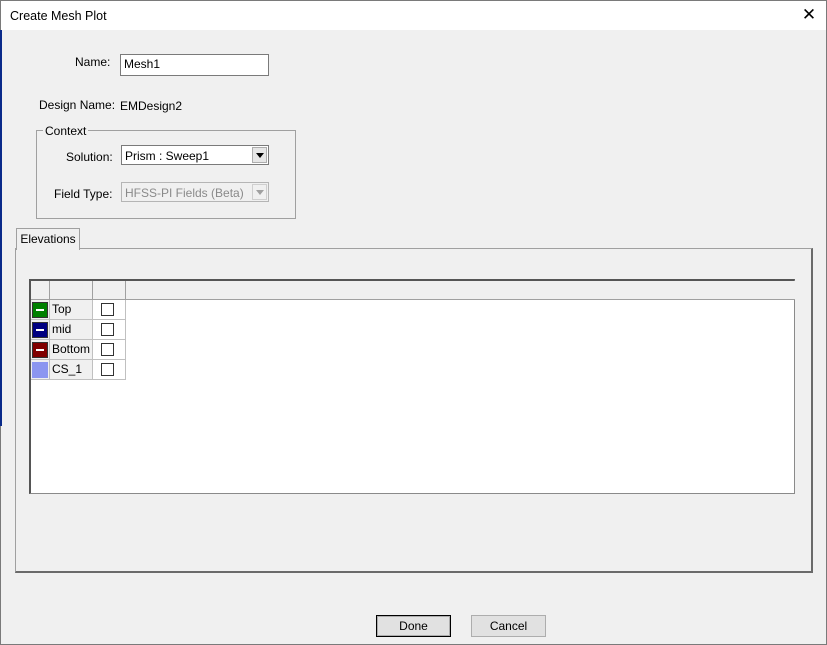 This screenshot has width=827, height=645. I want to click on close-icon: ✕, so click(809, 15).